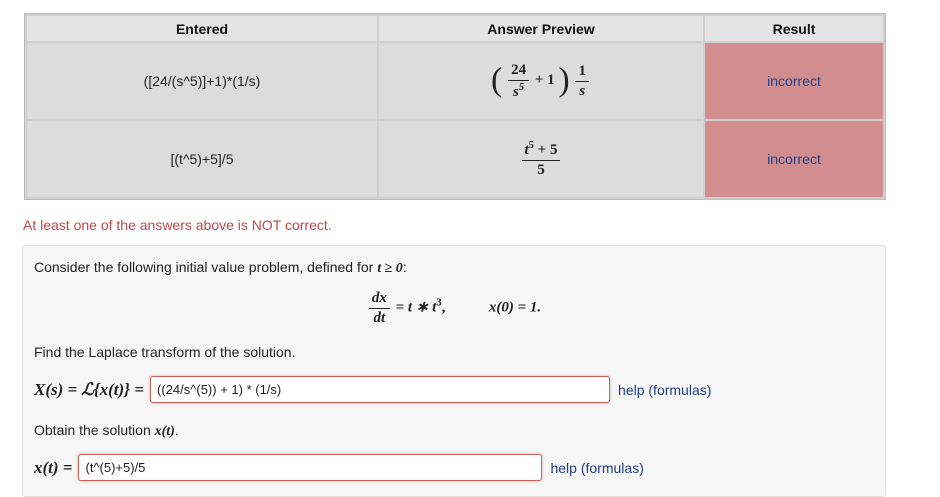  What do you see at coordinates (202, 28) in the screenshot?
I see `header-entered: Entered` at bounding box center [202, 28].